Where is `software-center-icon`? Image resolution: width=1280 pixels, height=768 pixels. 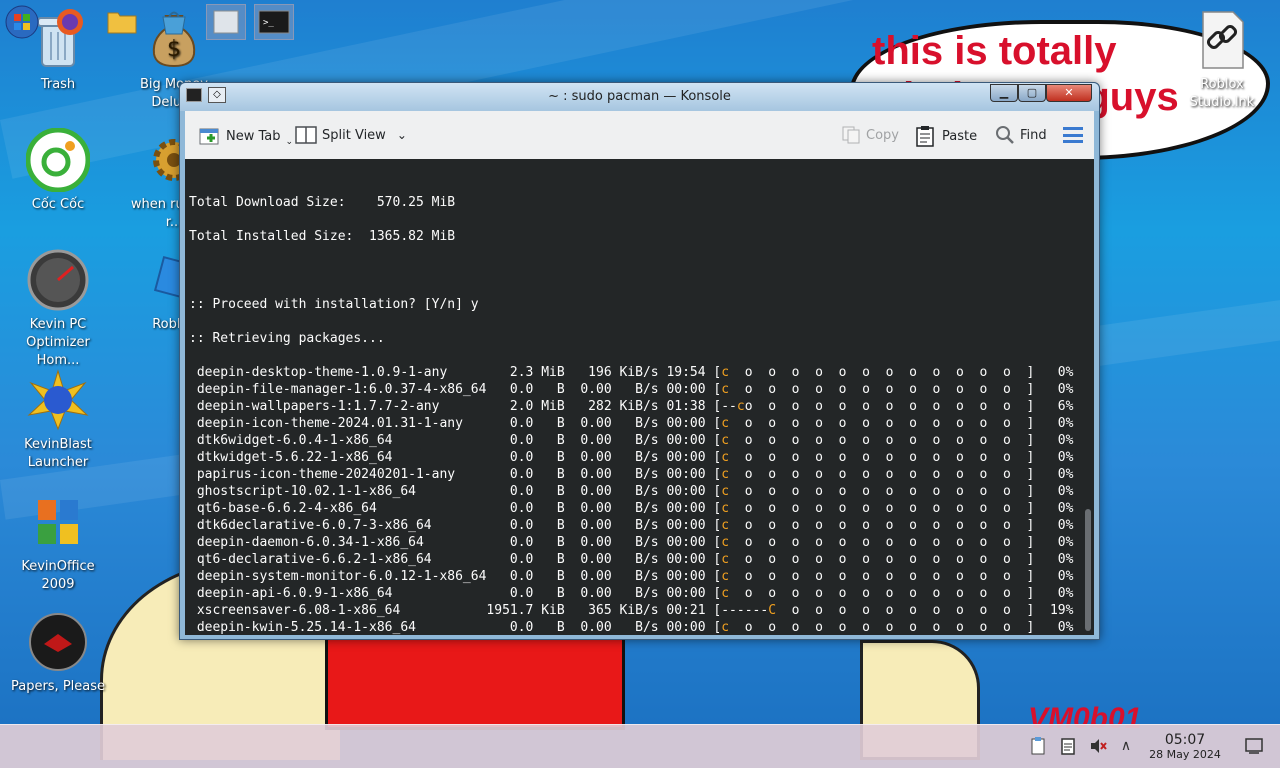 software-center-icon is located at coordinates (174, 23).